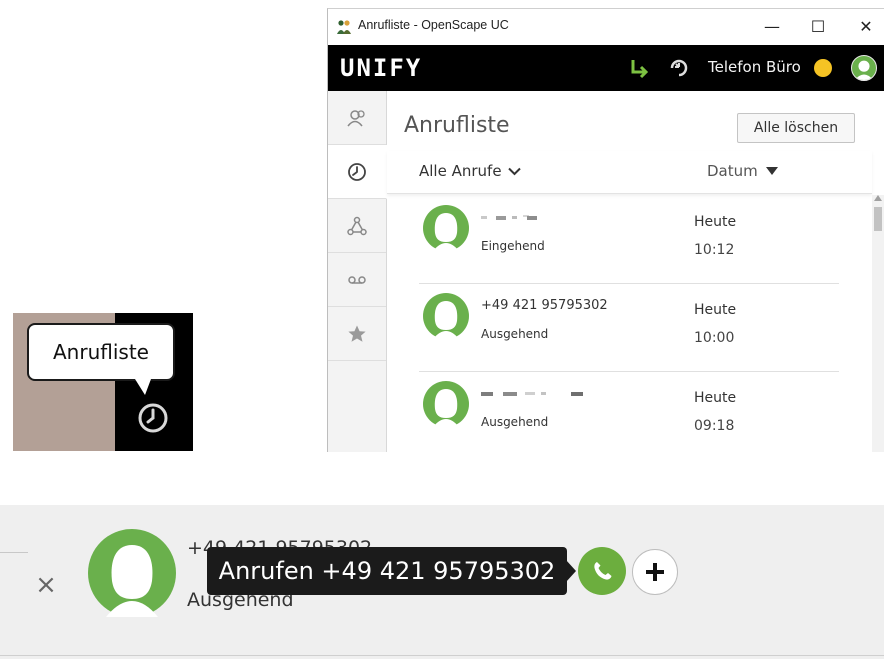  What do you see at coordinates (606, 27) in the screenshot?
I see `title-bar: Anrufliste - OpenScape UC — ☐ ✕` at bounding box center [606, 27].